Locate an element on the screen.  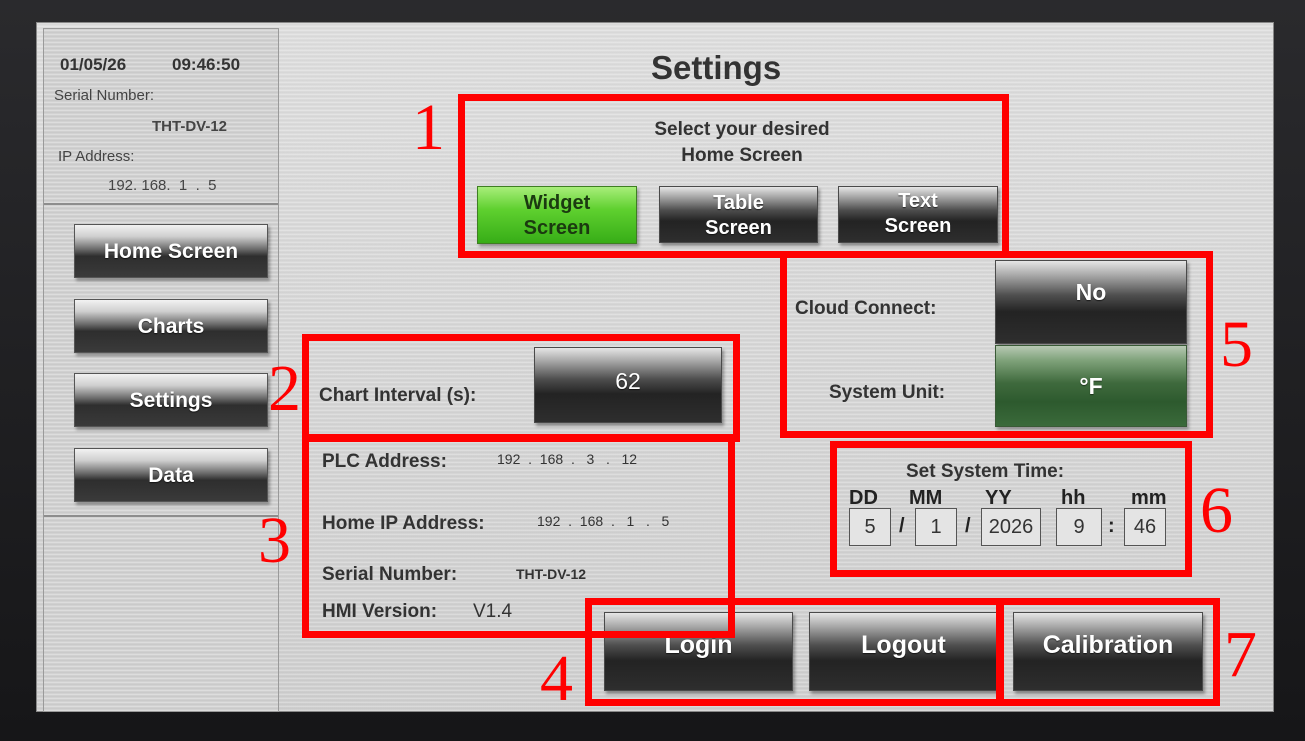
page-title: Settings is located at coordinates (716, 67).